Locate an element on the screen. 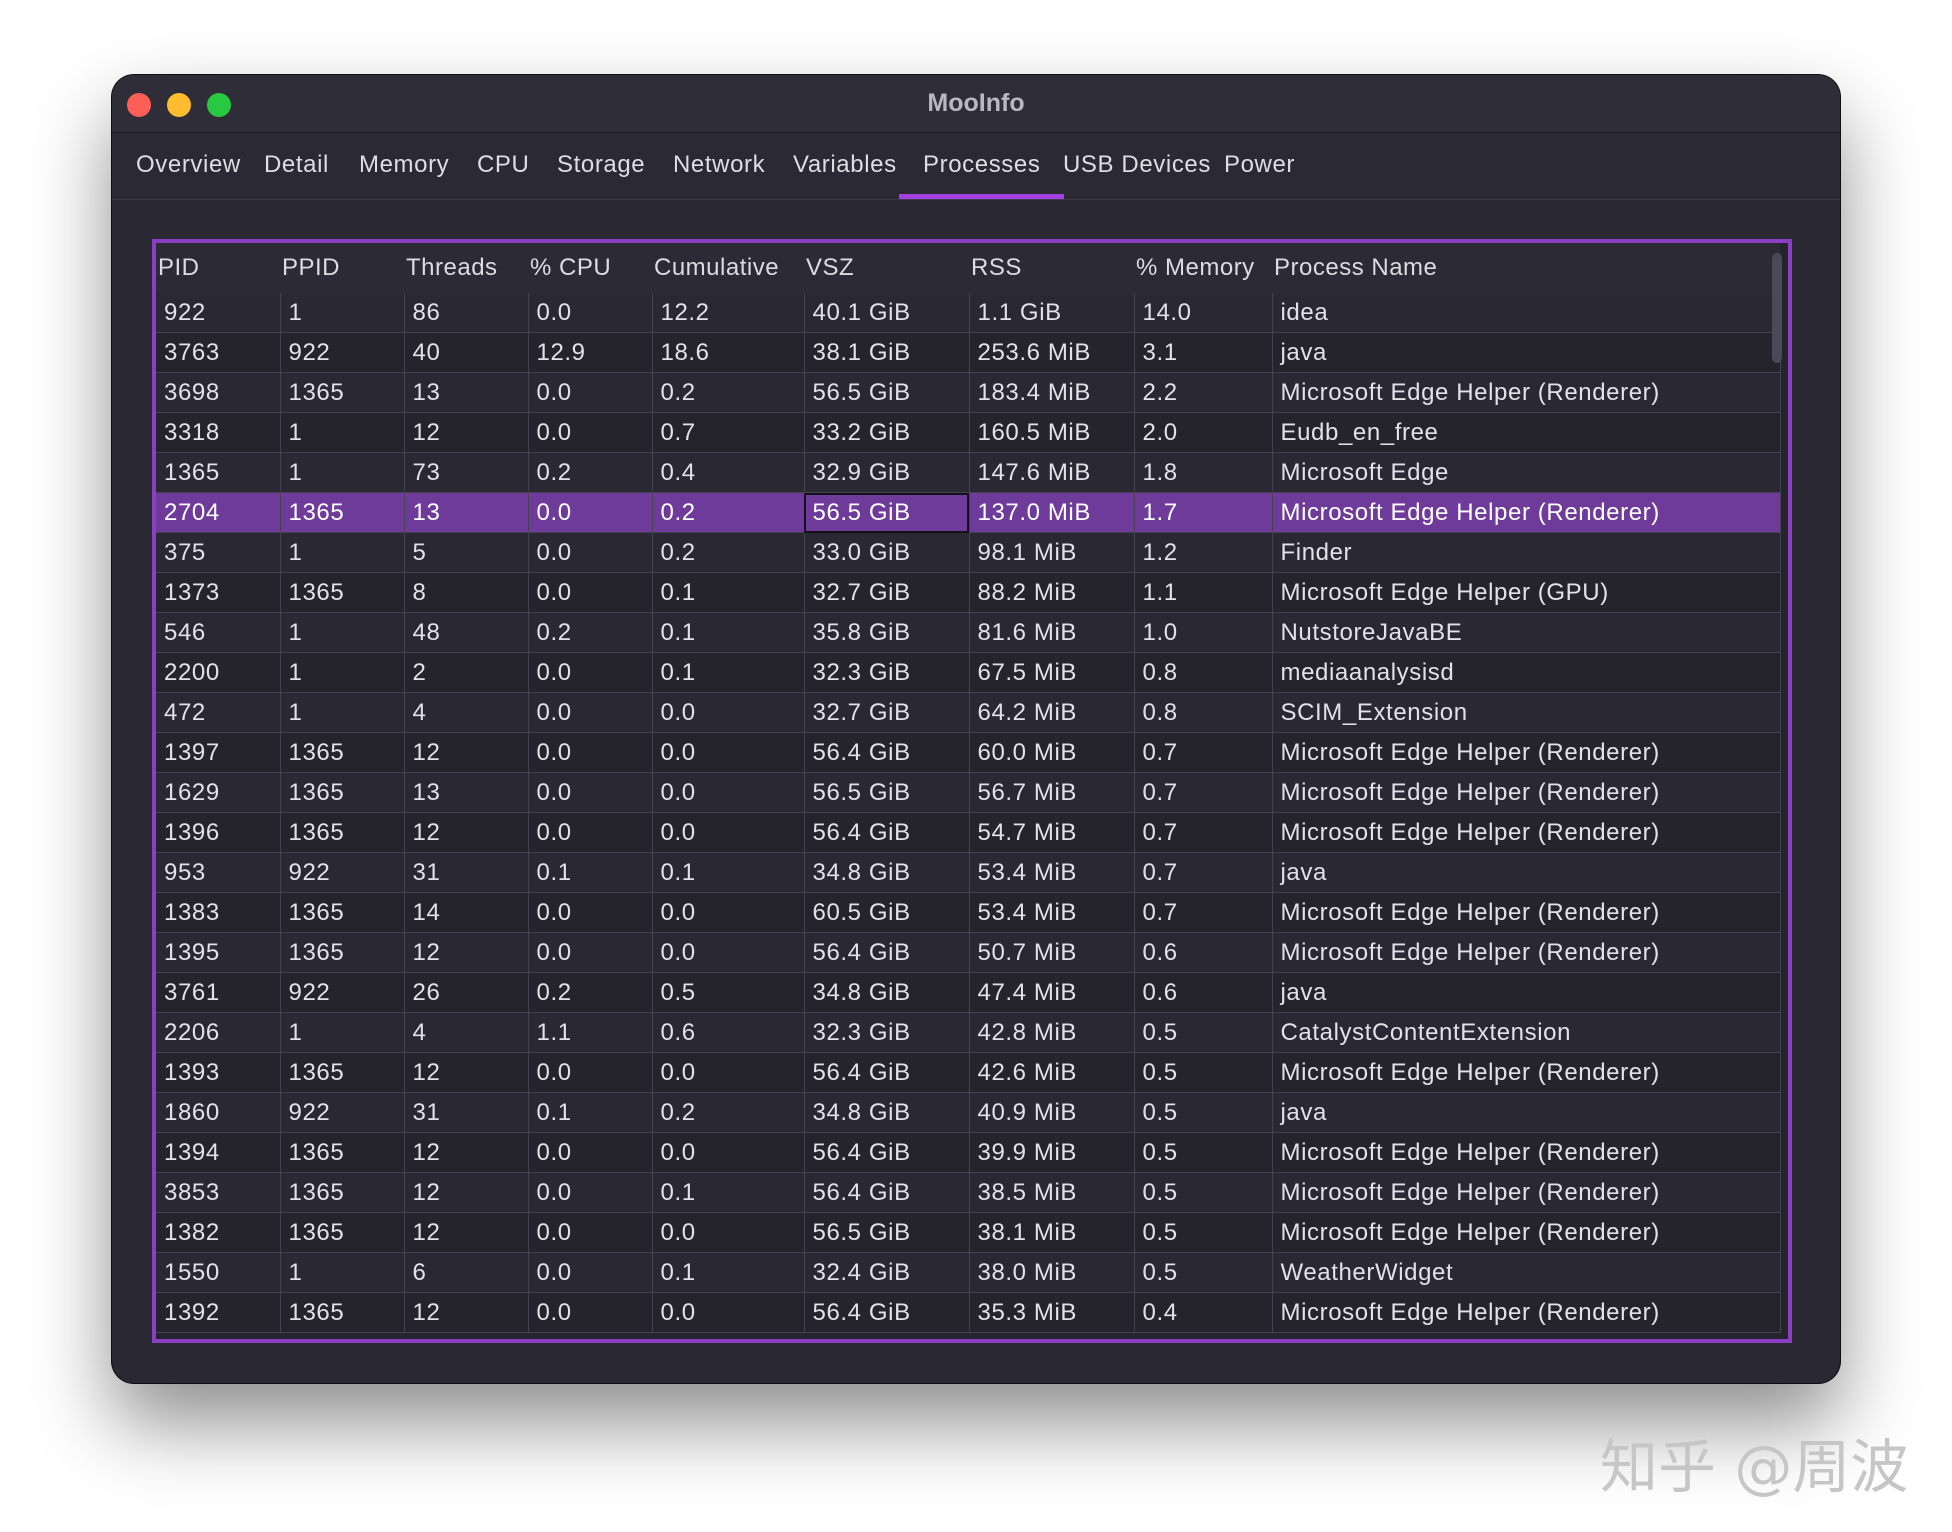 Image resolution: width=1952 pixels, height=1532 pixels. cell-memory: 0.7 is located at coordinates (1203, 753).